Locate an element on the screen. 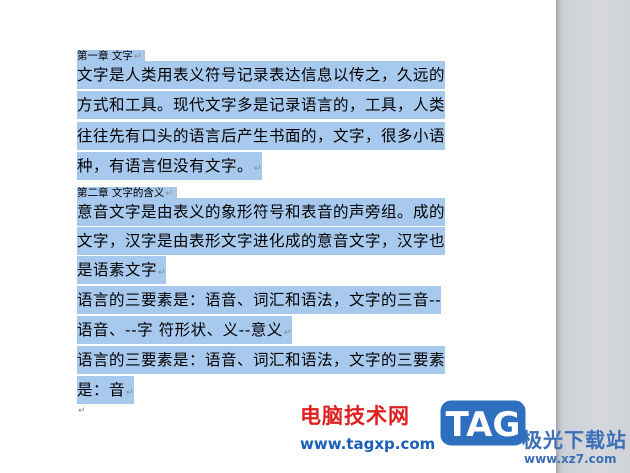  text-content: 语言的三要素是：语音、词汇和语法，文字的三音-- is located at coordinates (259, 300).